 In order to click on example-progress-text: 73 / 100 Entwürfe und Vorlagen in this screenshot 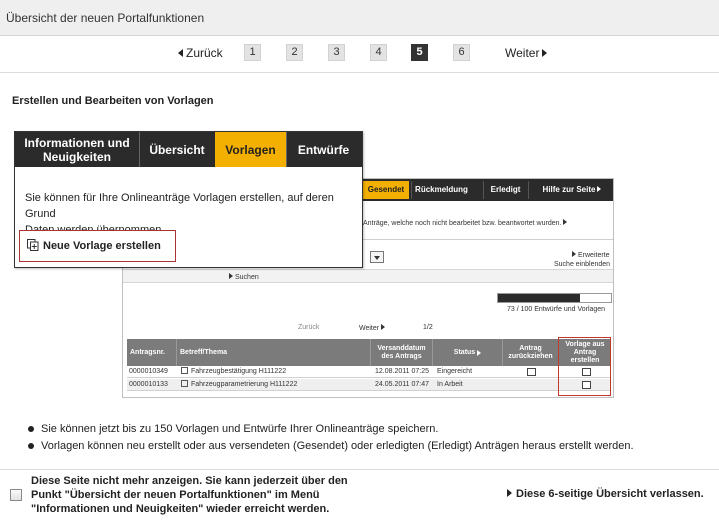, I will do `click(556, 309)`.